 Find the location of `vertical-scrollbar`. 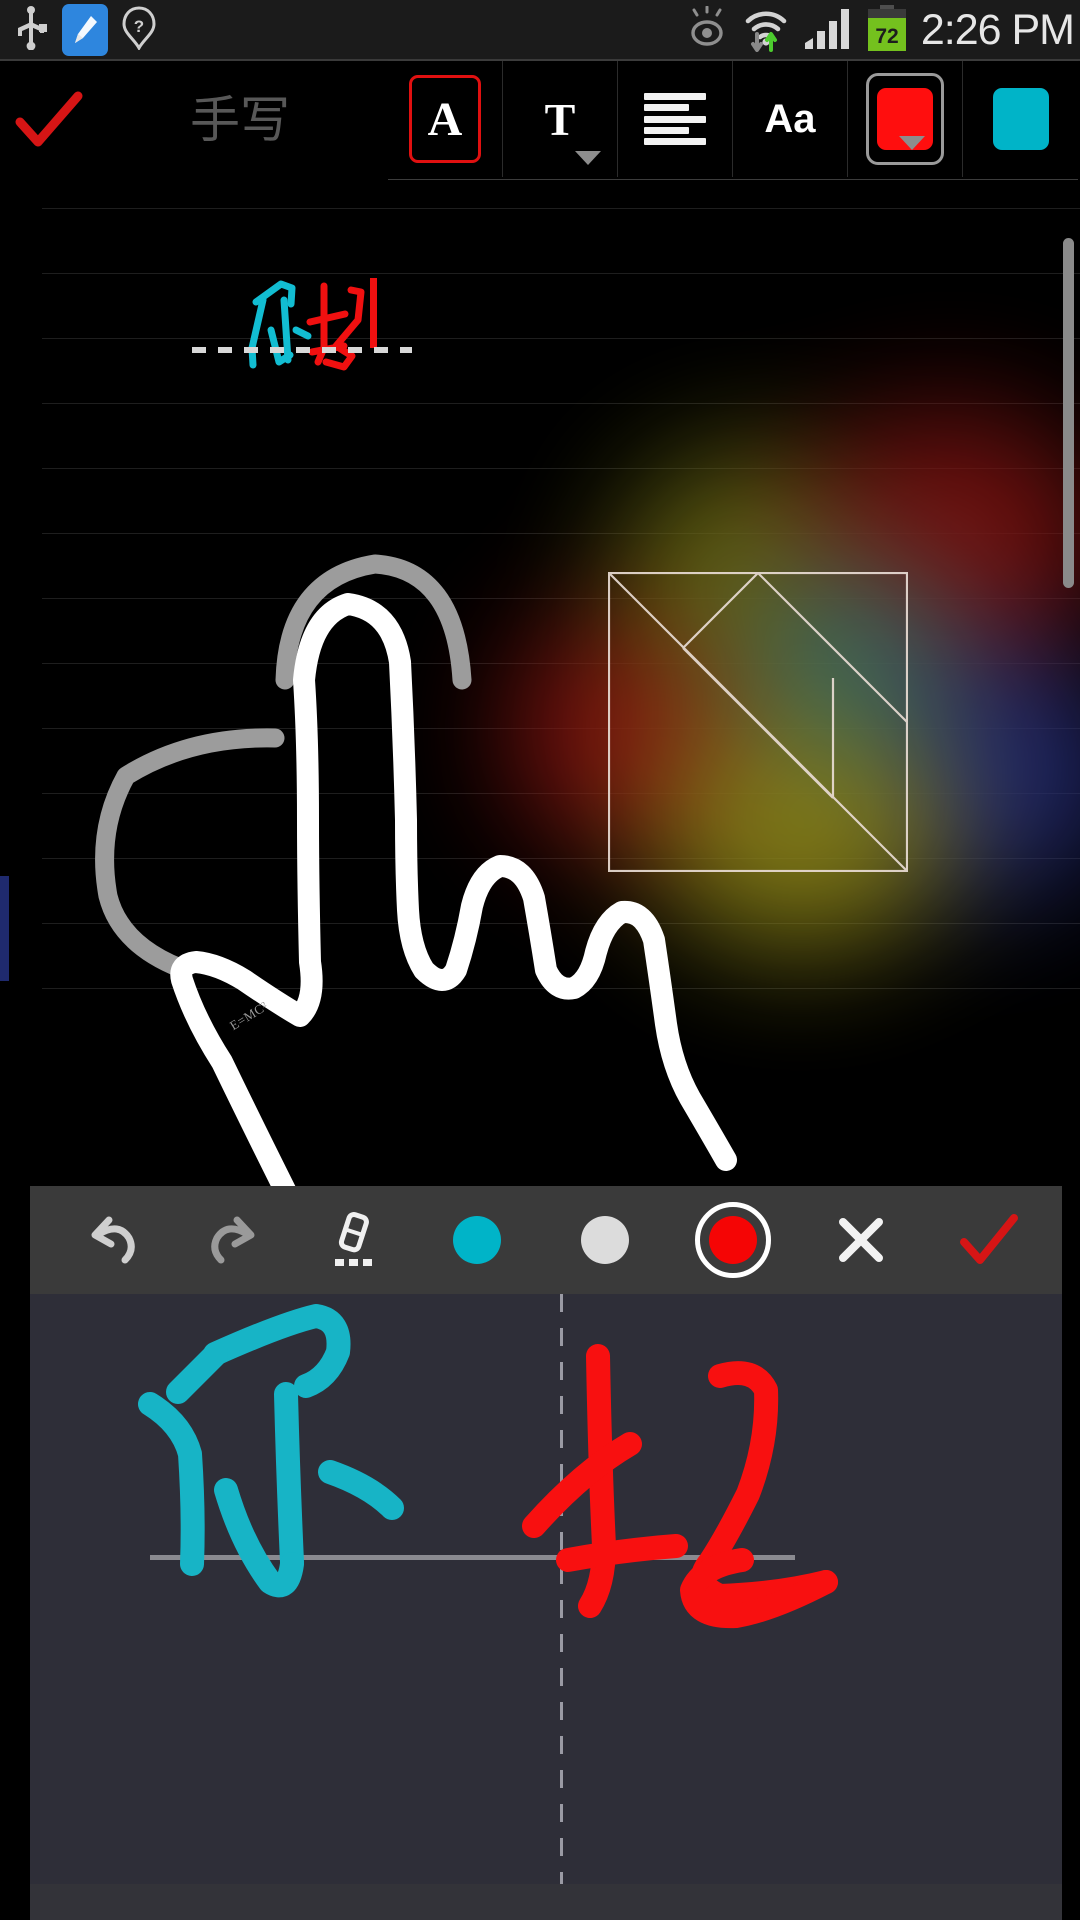

vertical-scrollbar is located at coordinates (1068, 413).